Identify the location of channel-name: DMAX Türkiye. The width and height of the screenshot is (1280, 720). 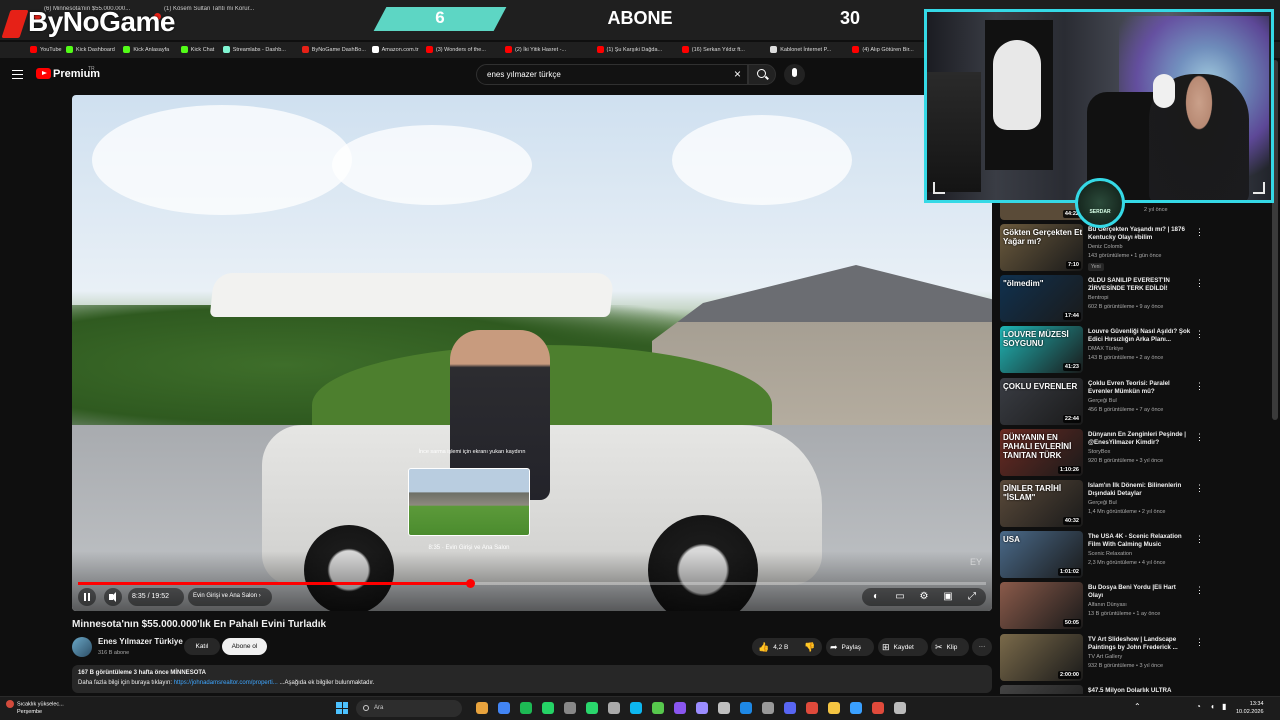
(1105, 349).